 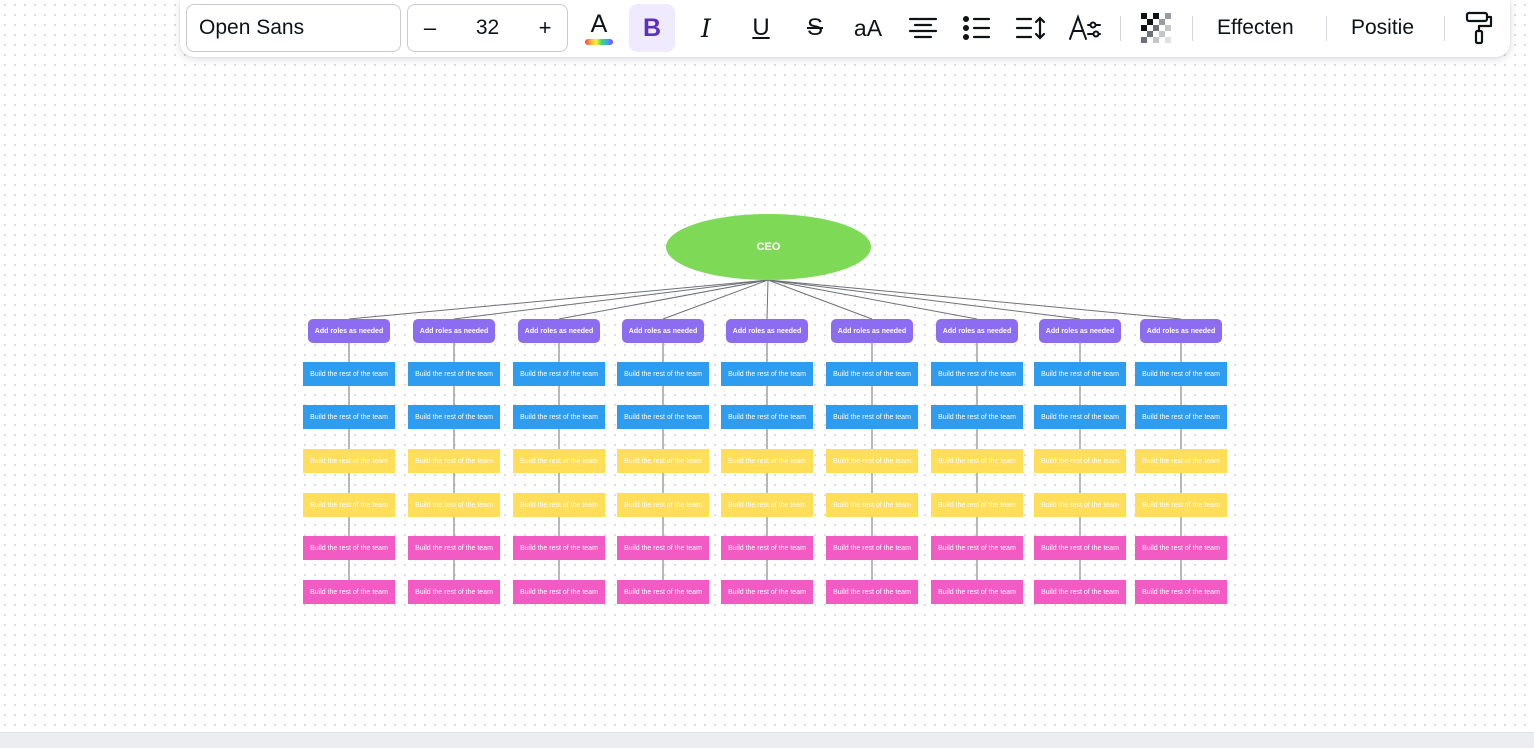 I want to click on ceo-node: CEO, so click(x=768, y=247).